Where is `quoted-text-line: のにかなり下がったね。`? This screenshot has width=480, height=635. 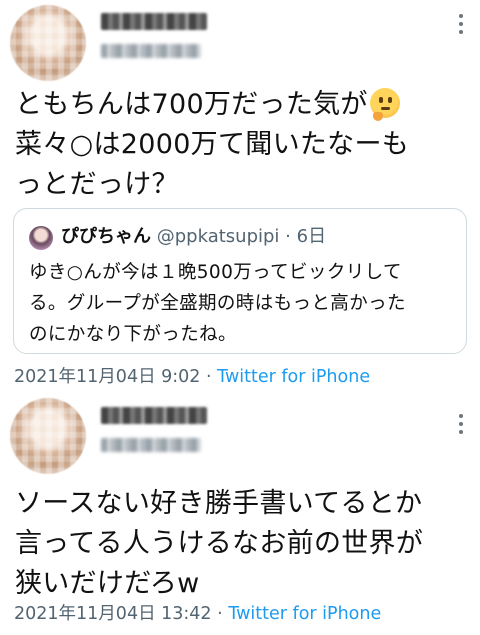 quoted-text-line: のにかなり下がったね。 is located at coordinates (133, 334).